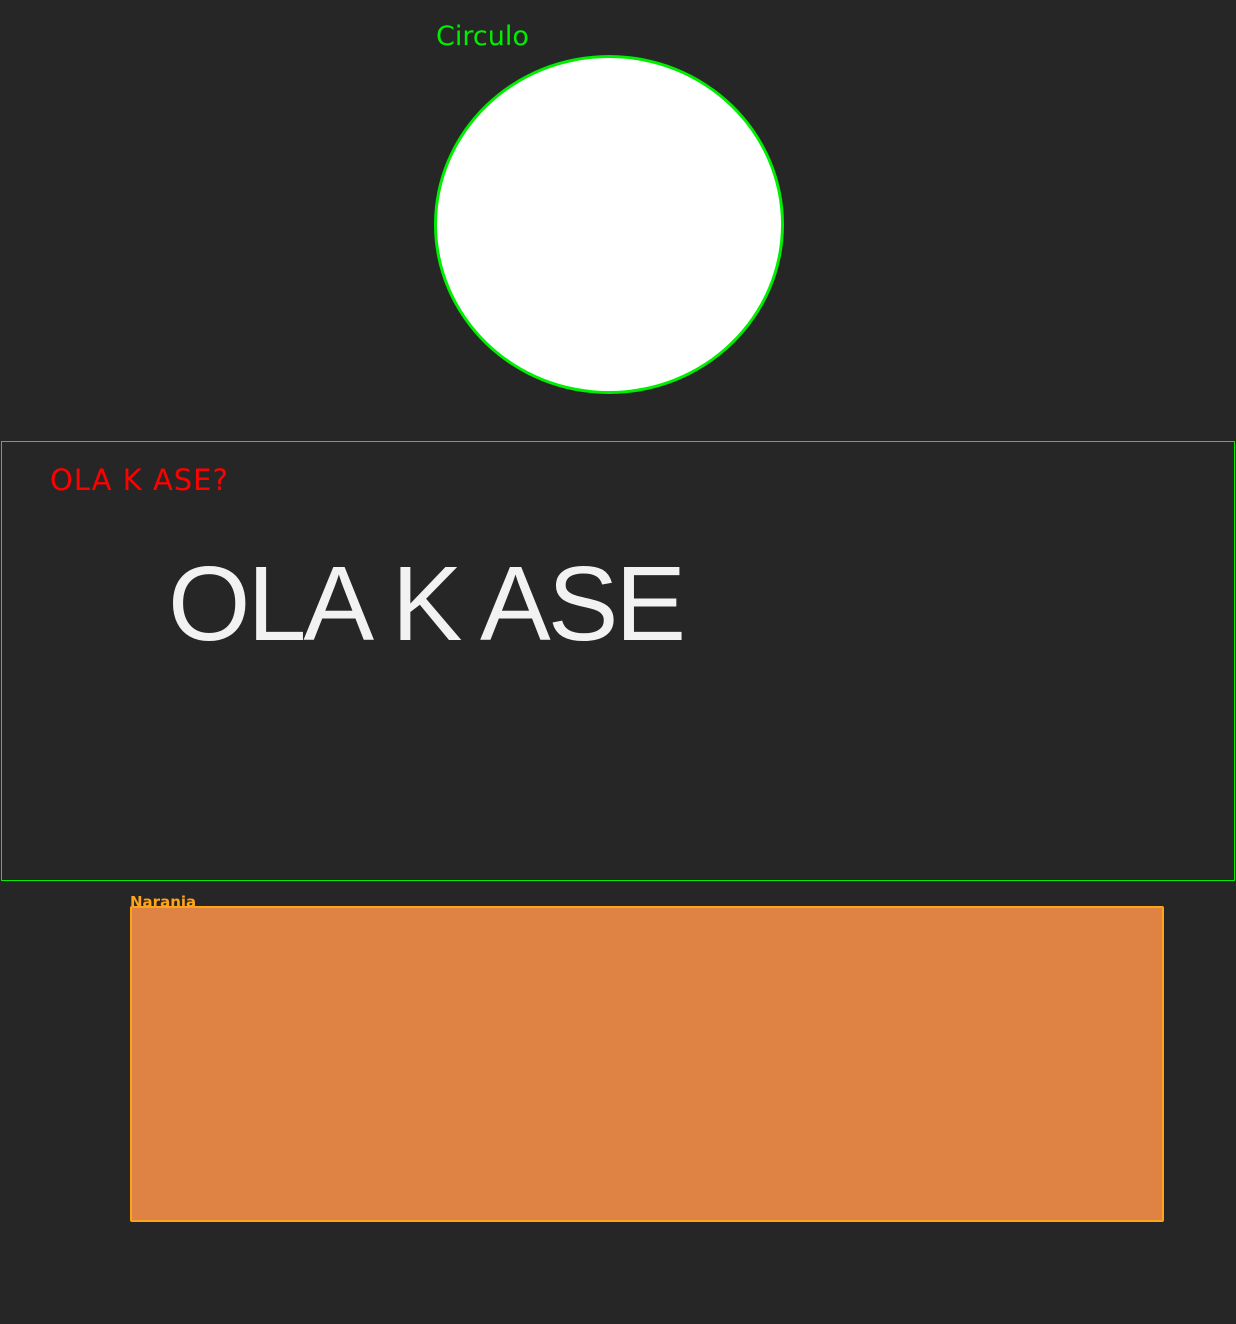  Describe the element at coordinates (609, 224) in the screenshot. I see `white-circle` at that location.